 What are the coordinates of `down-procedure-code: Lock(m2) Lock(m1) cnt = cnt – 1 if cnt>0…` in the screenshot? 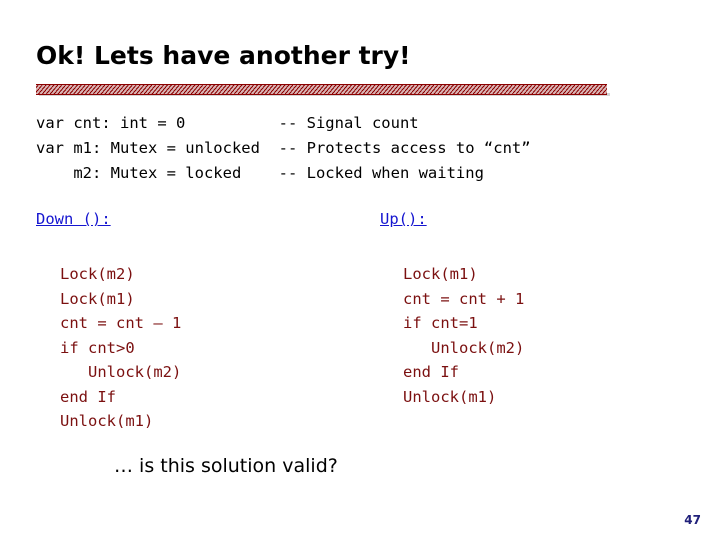 It's located at (121, 347).